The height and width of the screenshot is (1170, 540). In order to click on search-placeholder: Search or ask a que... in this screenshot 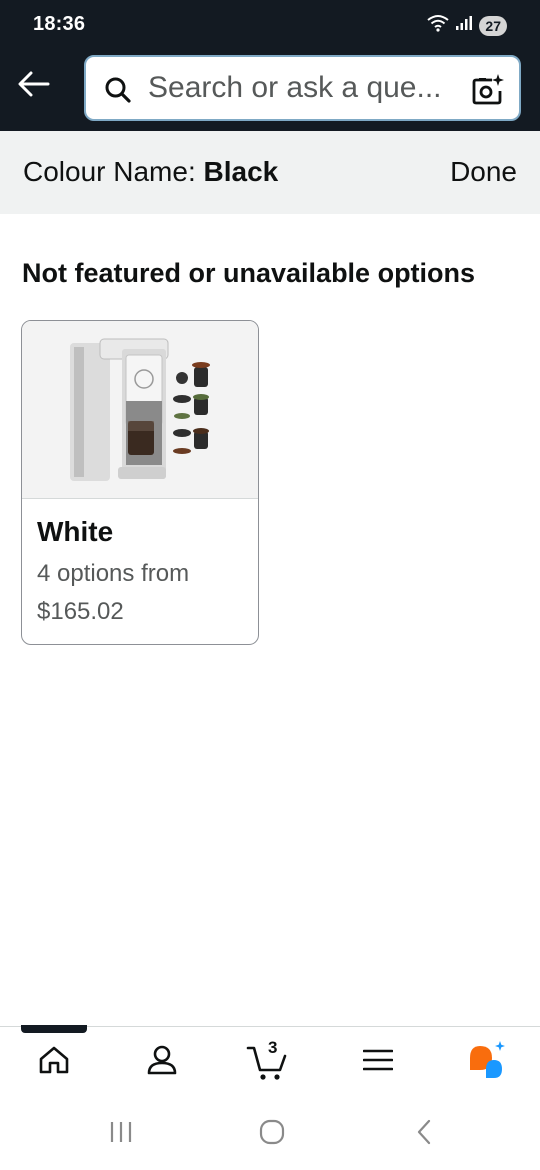, I will do `click(295, 87)`.